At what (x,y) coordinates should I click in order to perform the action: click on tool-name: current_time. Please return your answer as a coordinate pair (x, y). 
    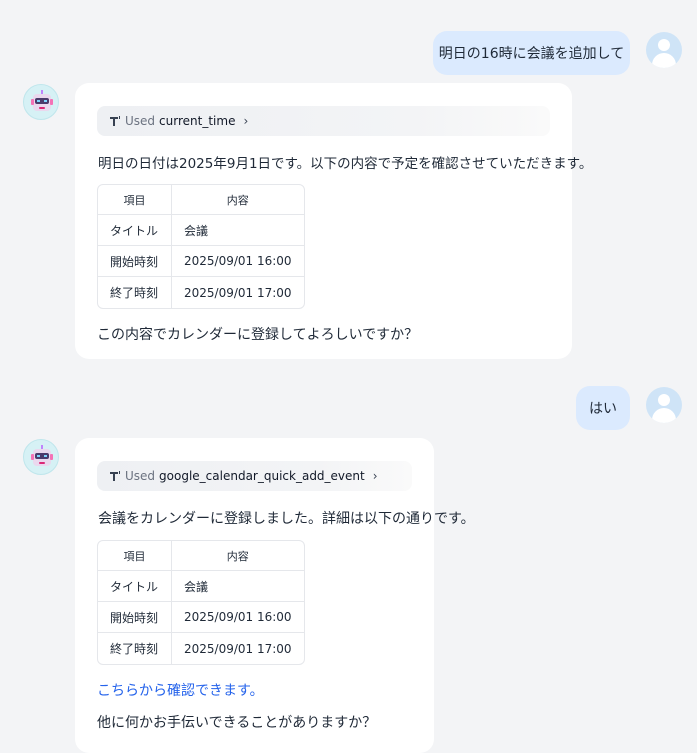
    Looking at the image, I should click on (197, 121).